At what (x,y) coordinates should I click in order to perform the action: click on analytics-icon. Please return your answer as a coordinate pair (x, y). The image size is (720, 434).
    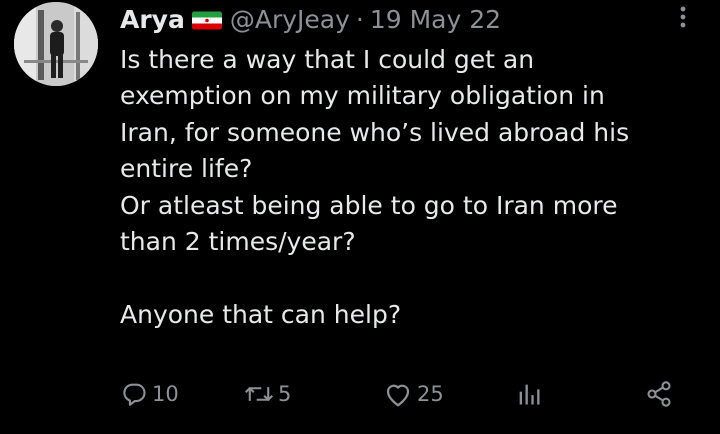
    Looking at the image, I should click on (529, 394).